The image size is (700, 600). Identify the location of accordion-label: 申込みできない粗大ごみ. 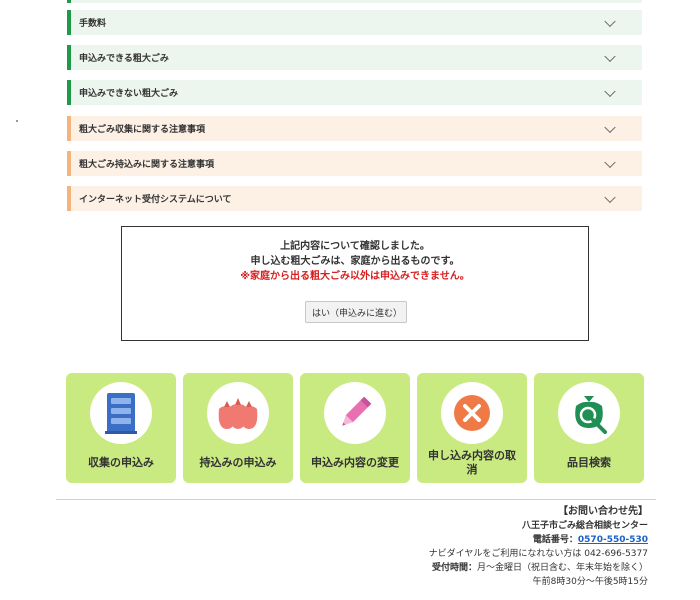
(129, 94).